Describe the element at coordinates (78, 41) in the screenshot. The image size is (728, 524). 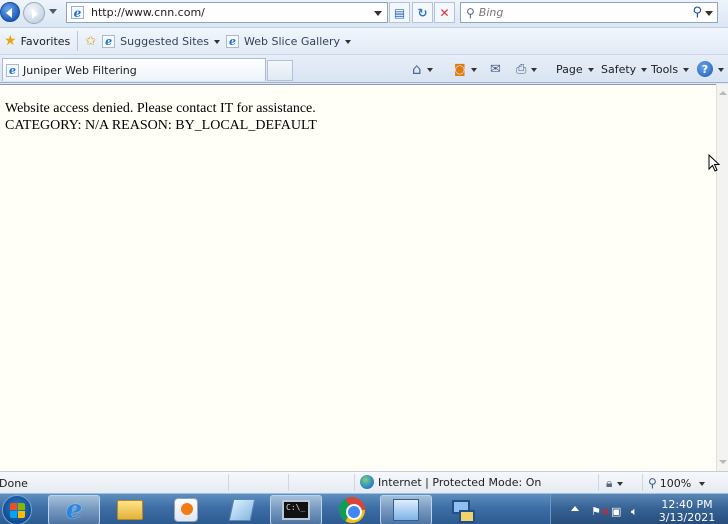
I see `toolbar-divider` at that location.